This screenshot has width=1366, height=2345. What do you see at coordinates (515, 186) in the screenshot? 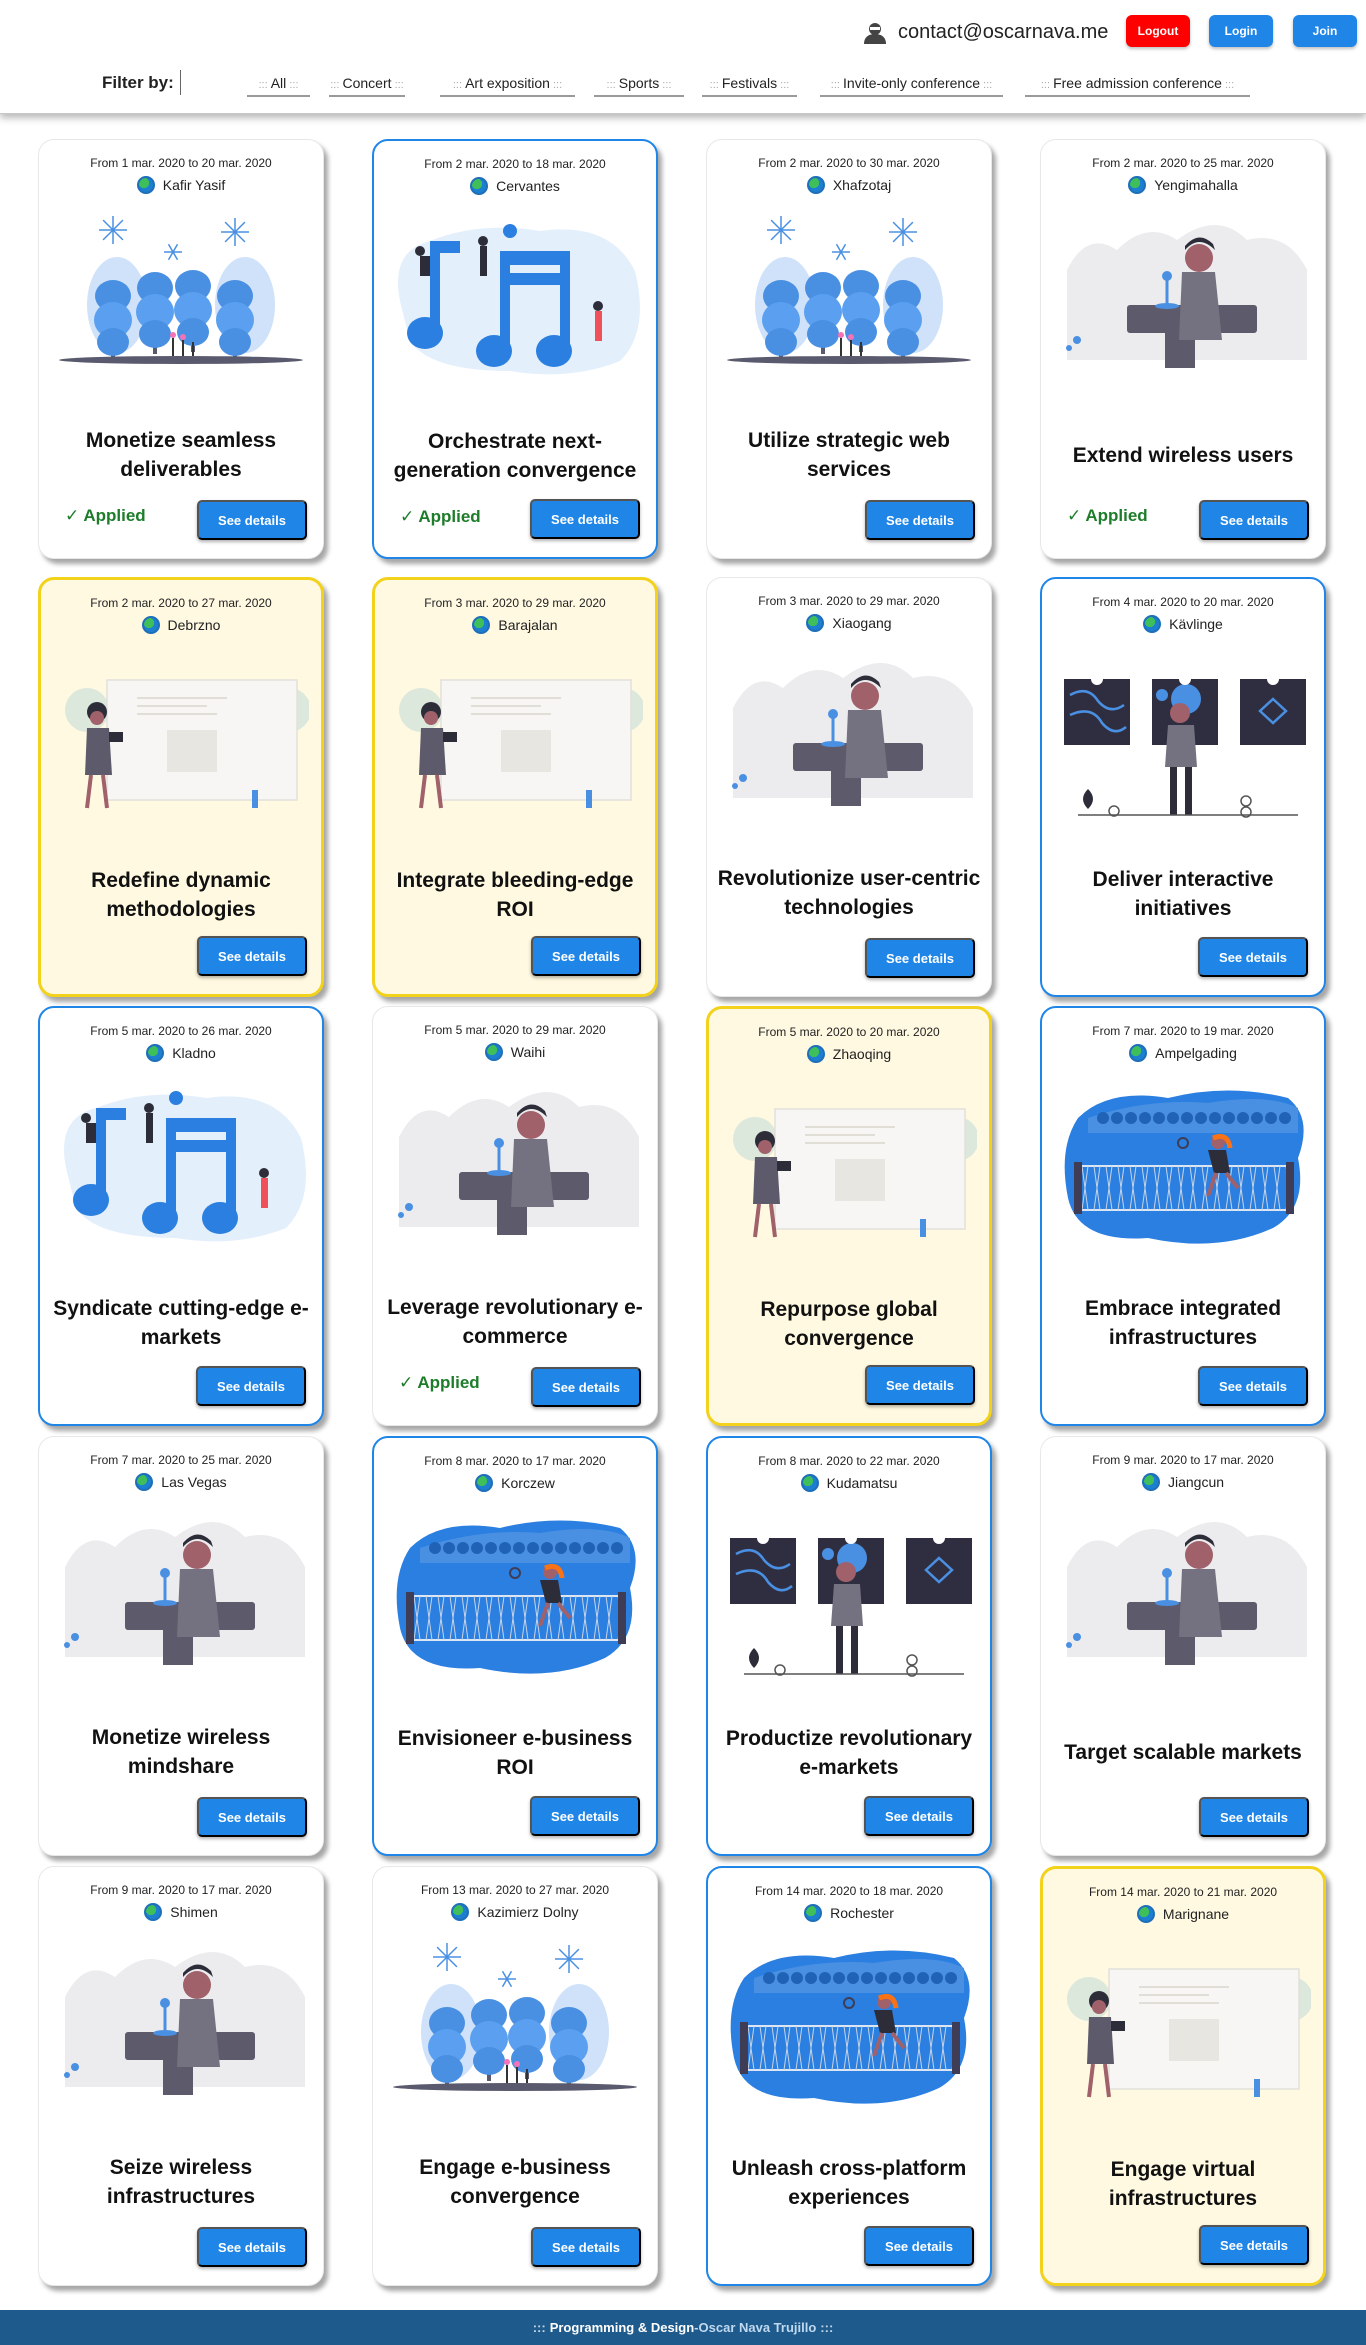
I see `event-location: Cervantes` at bounding box center [515, 186].